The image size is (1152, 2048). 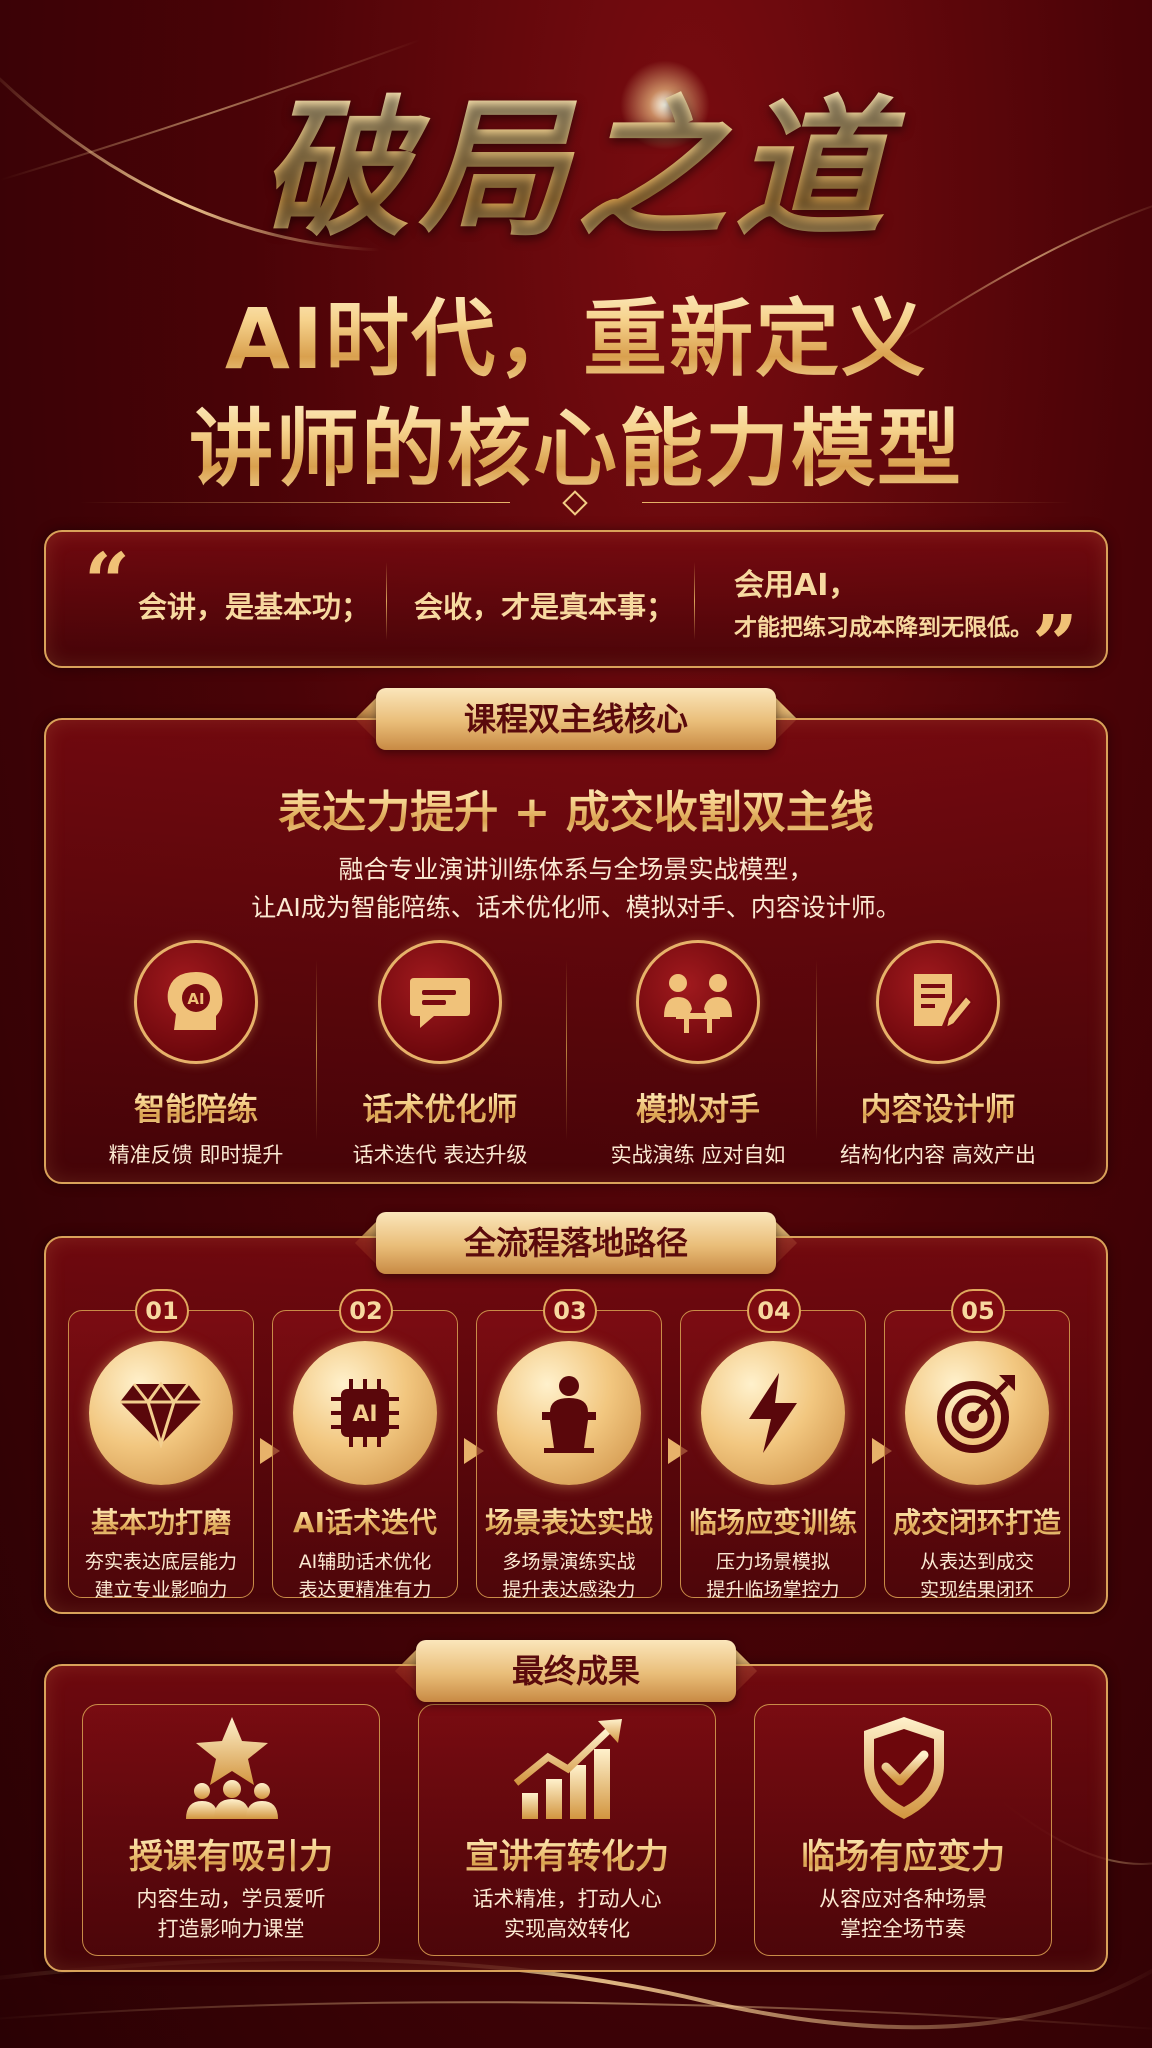 What do you see at coordinates (440, 1106) in the screenshot?
I see `feature-title: 话术优化师` at bounding box center [440, 1106].